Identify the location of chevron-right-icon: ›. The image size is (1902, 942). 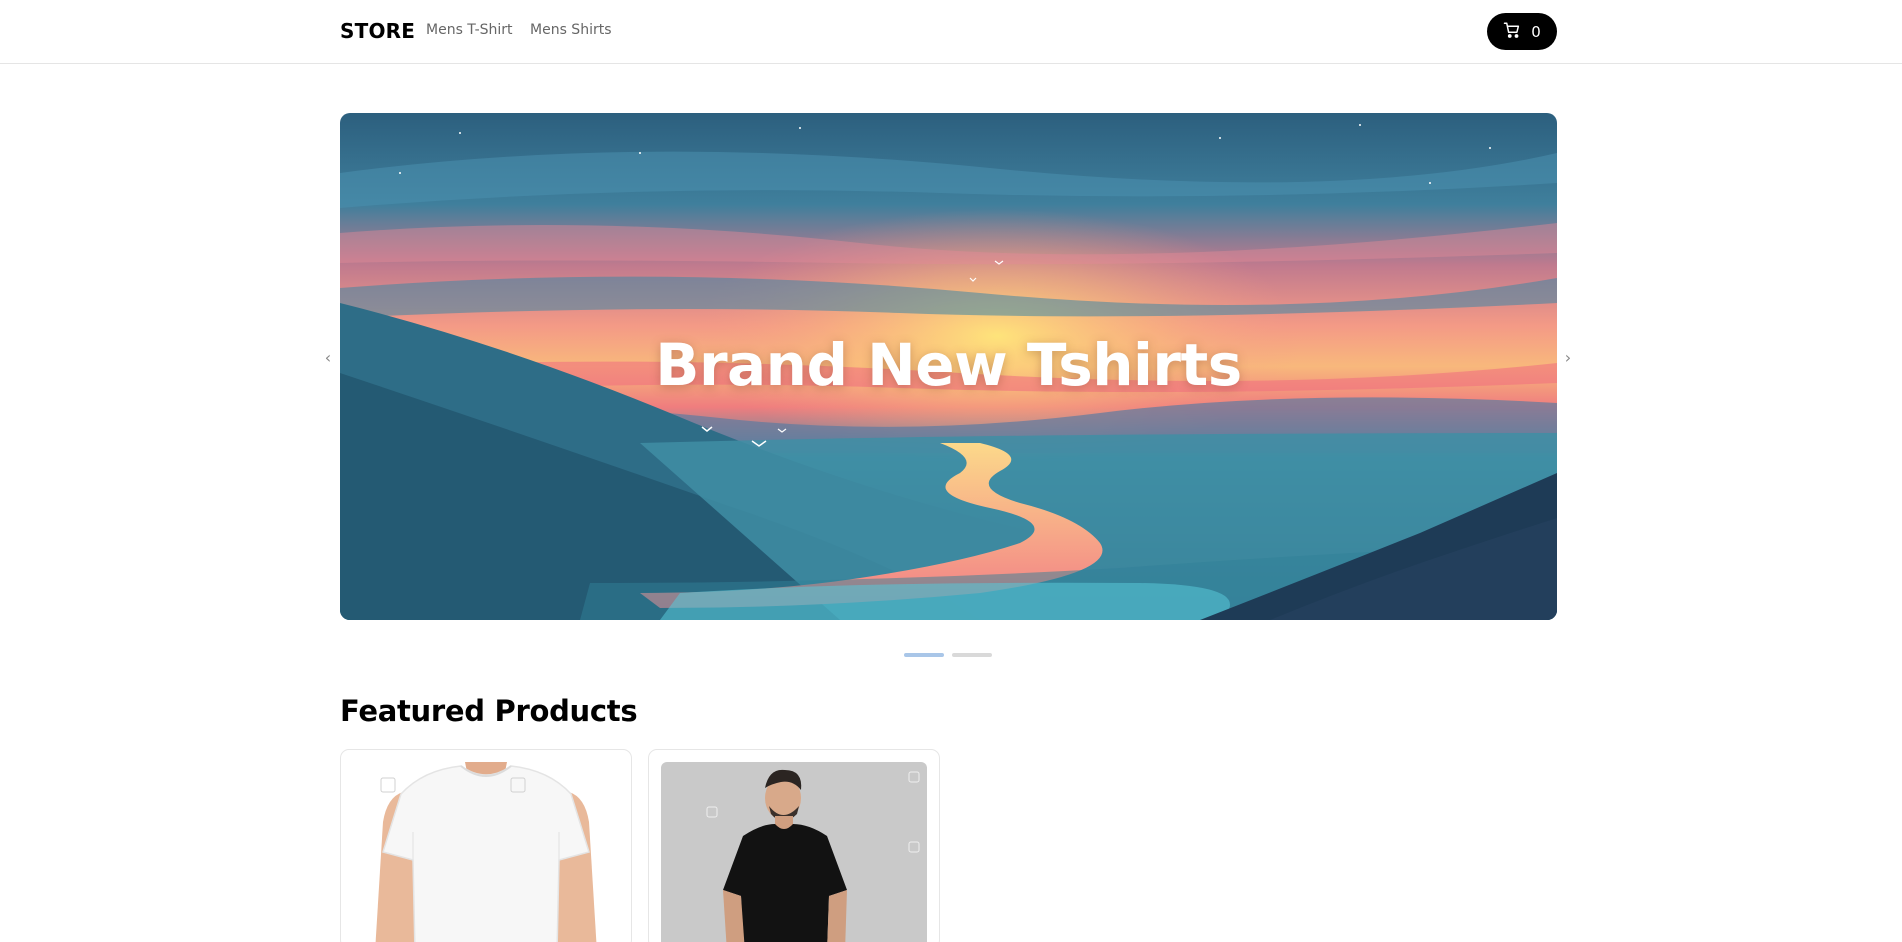
(1568, 357).